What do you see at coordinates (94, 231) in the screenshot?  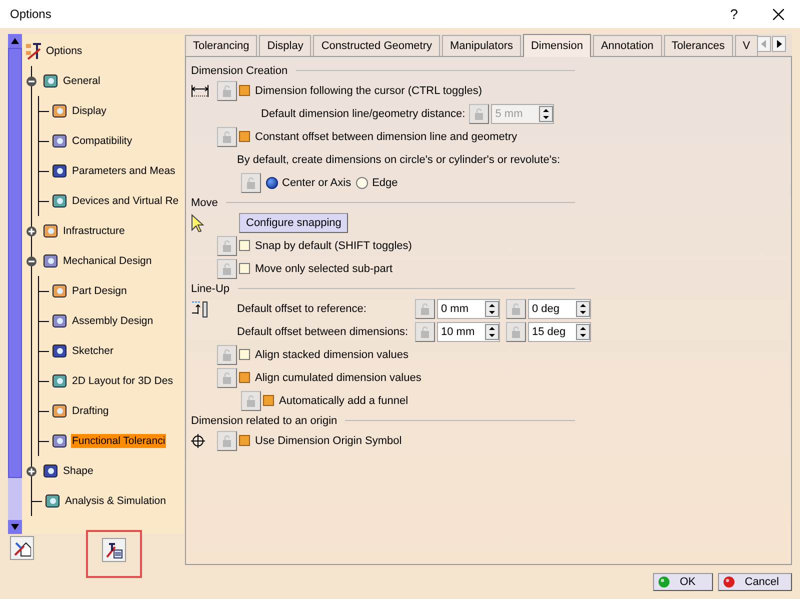 I see `tree-item: Infrastructure` at bounding box center [94, 231].